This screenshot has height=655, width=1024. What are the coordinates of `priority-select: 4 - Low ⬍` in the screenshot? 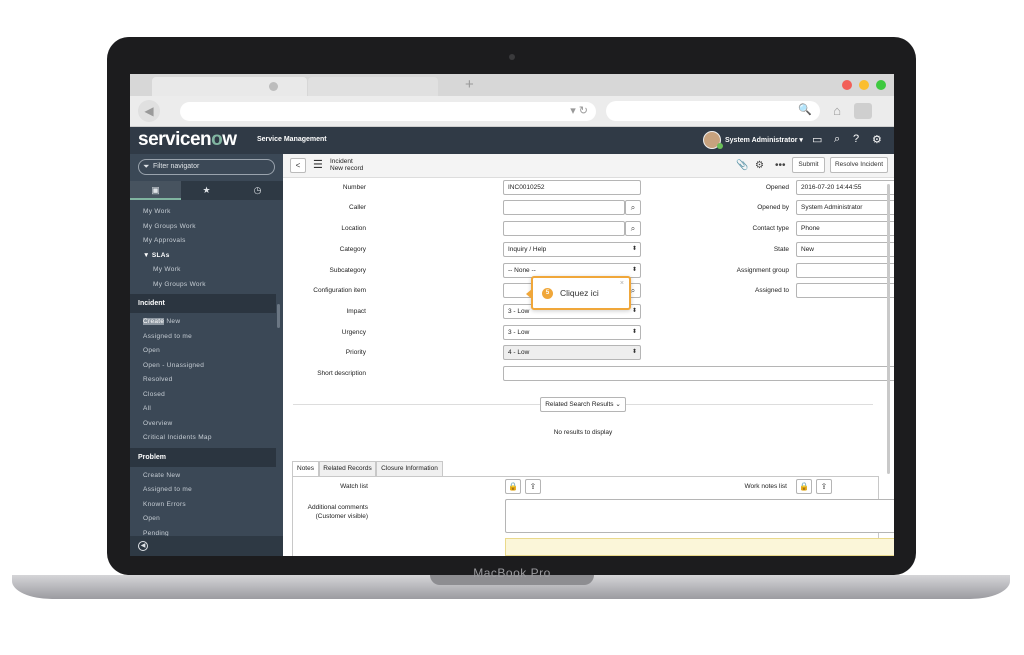 It's located at (572, 352).